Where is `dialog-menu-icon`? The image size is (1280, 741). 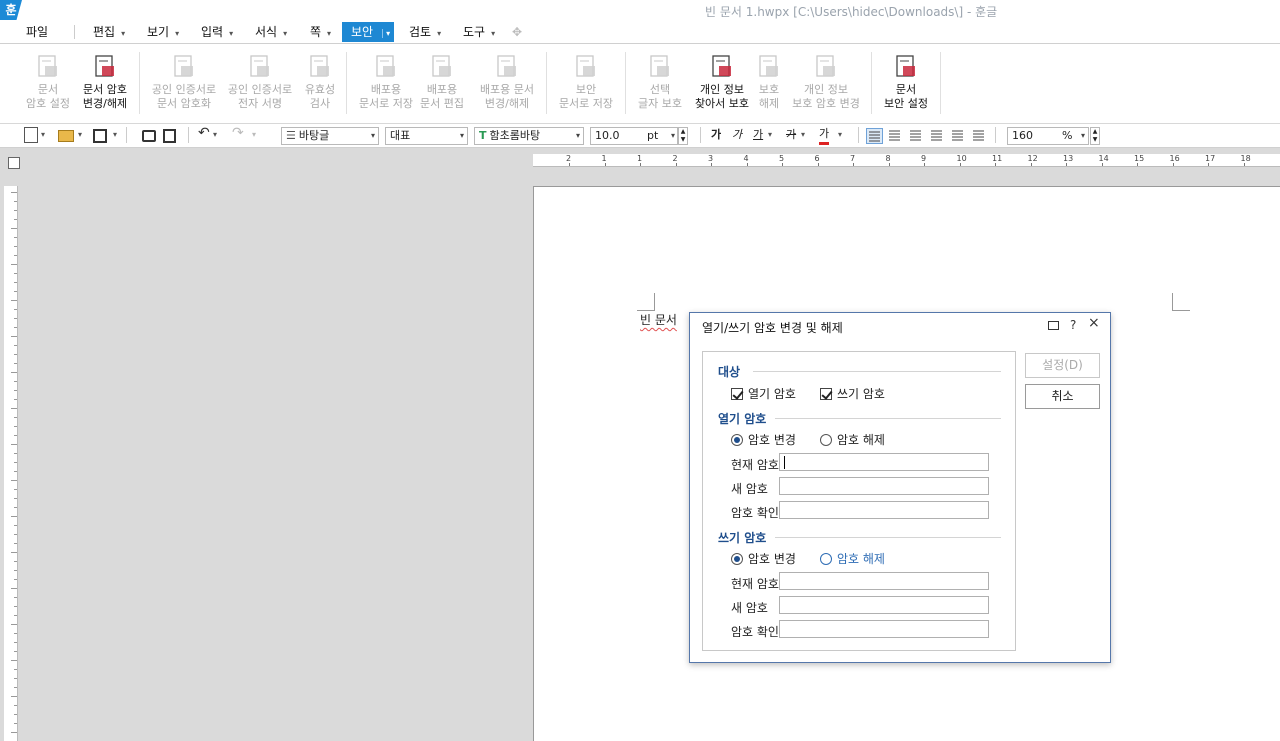
dialog-menu-icon is located at coordinates (1053, 325).